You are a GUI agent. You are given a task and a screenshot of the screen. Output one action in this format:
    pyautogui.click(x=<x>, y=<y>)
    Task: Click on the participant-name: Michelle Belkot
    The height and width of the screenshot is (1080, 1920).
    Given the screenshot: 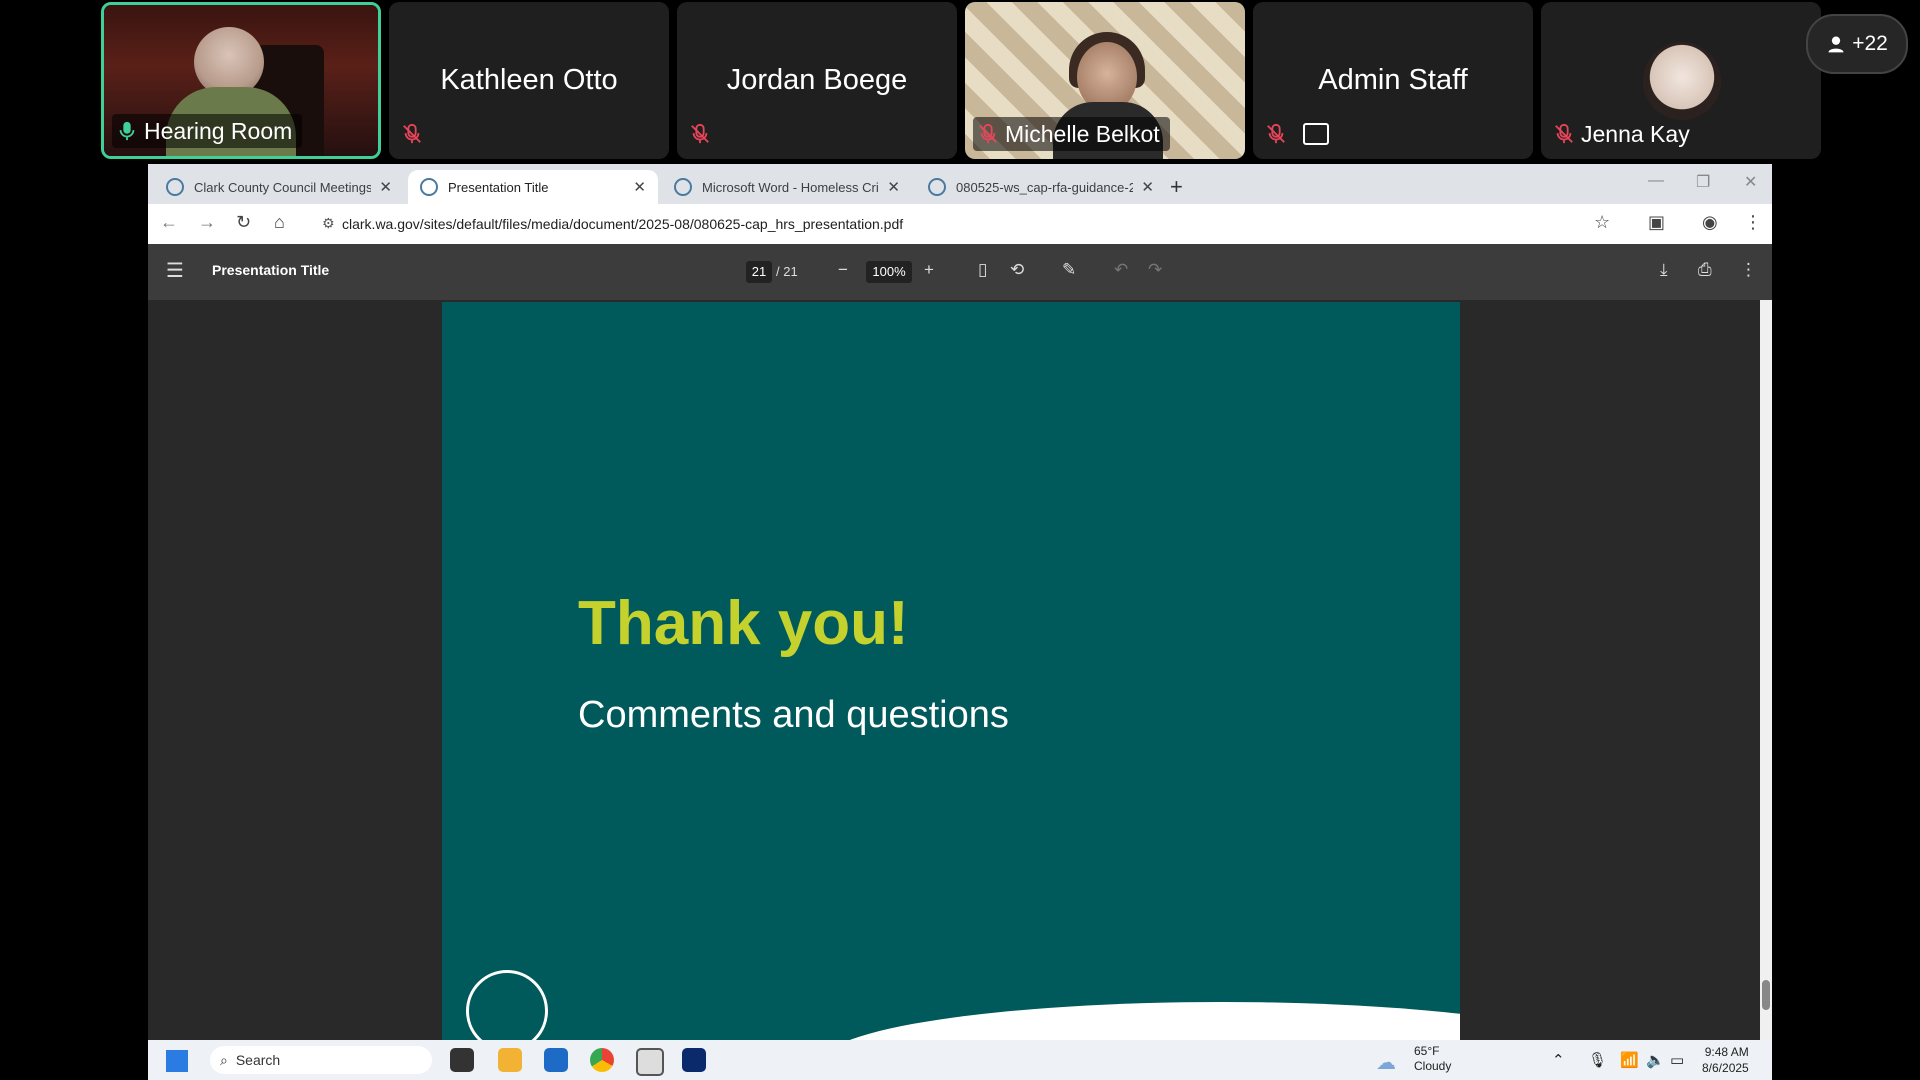 What is the action you would take?
    pyautogui.click(x=1082, y=133)
    